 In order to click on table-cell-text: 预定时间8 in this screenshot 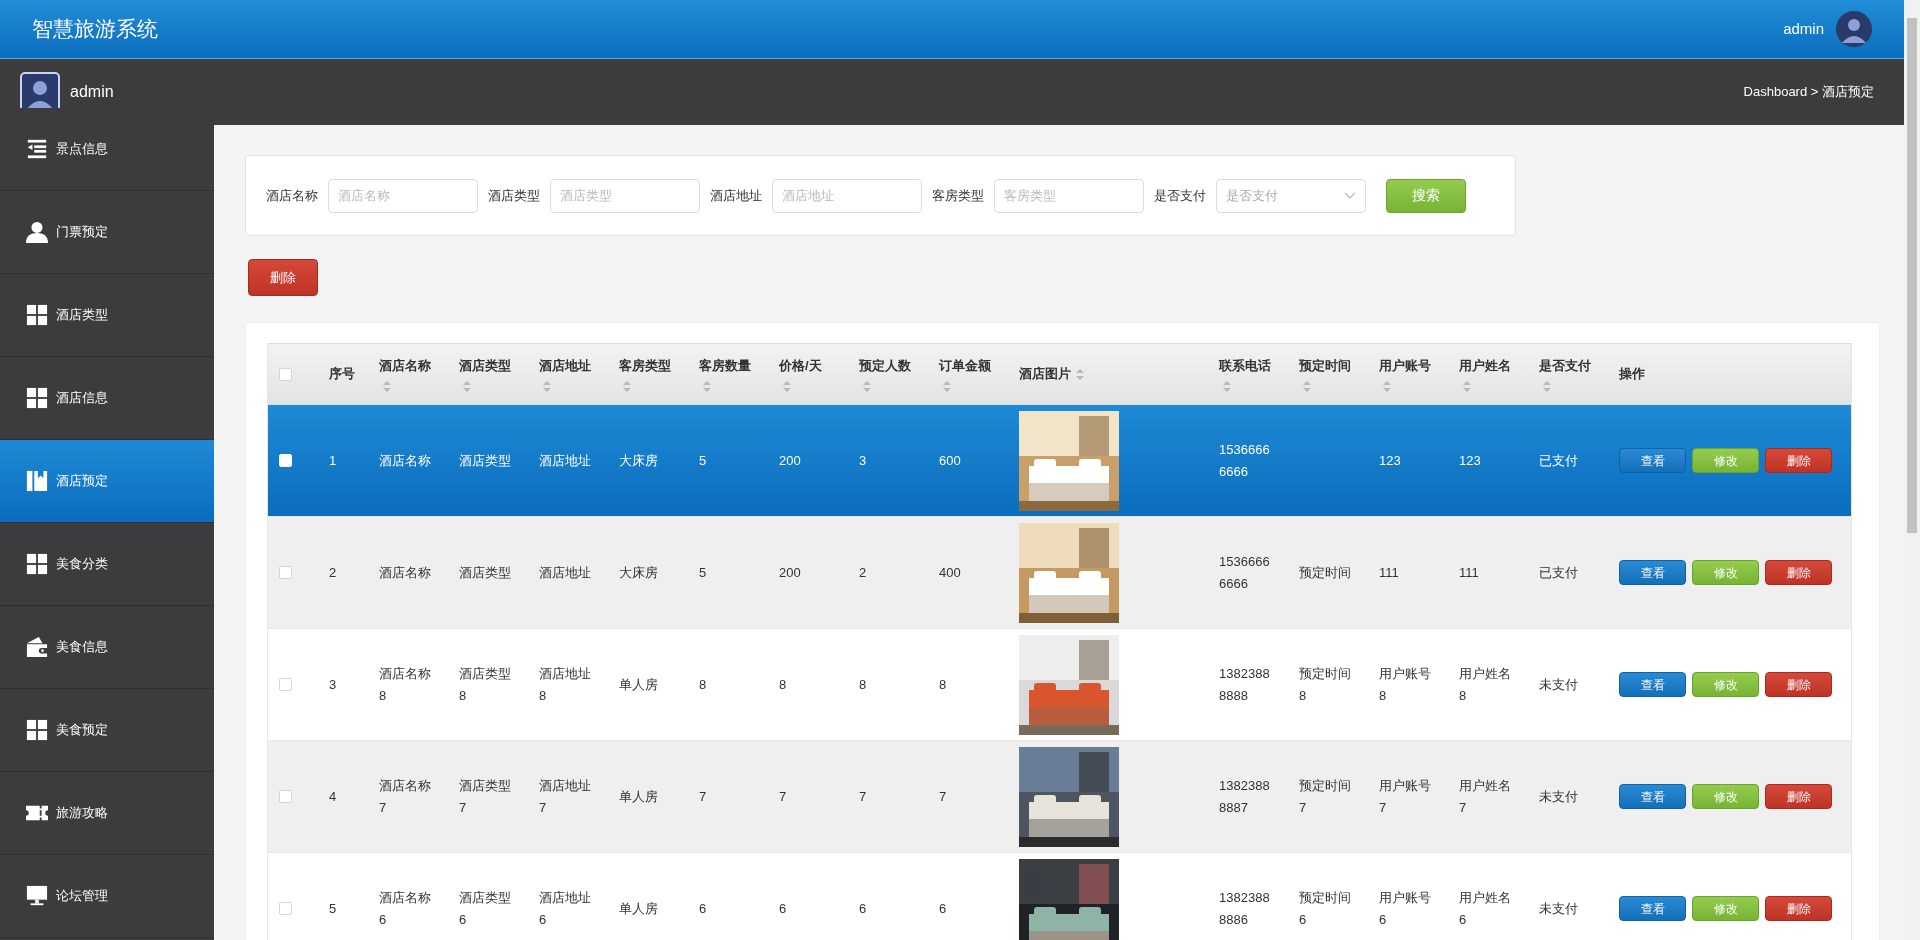, I will do `click(1325, 684)`.